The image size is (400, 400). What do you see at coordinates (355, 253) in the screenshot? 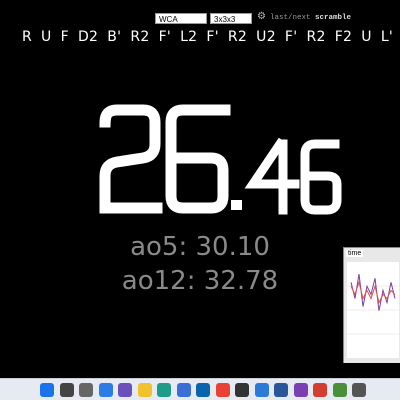
I see `graph-title: time` at bounding box center [355, 253].